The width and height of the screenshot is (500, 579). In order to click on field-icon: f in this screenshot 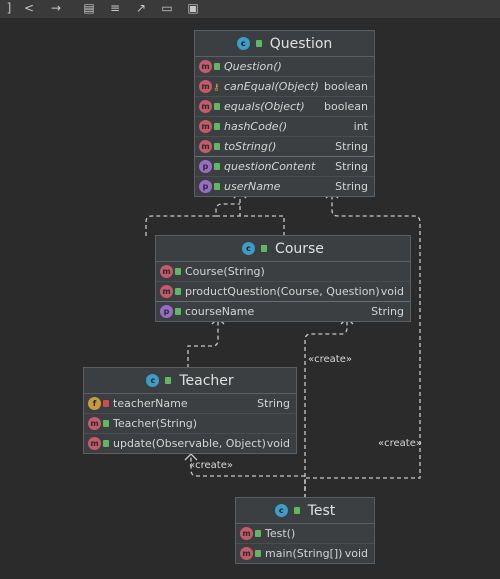, I will do `click(94, 403)`.